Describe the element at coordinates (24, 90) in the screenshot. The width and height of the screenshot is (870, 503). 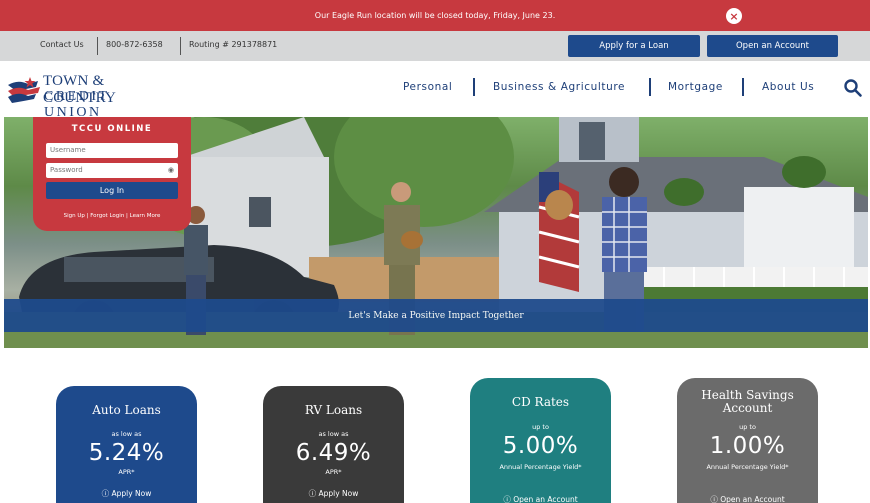
I see `flag-logo-icon` at that location.